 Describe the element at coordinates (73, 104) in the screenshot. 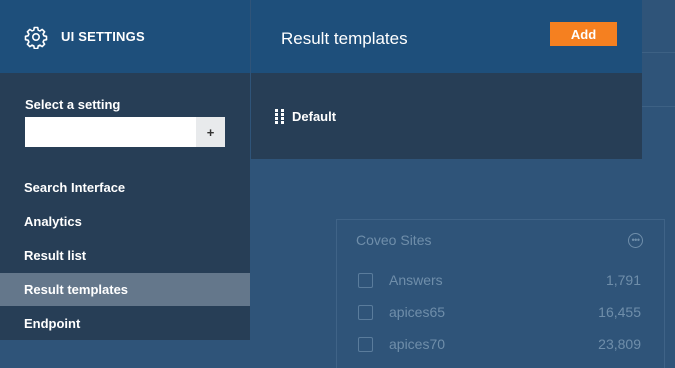

I see `select-setting-label: Select a setting` at that location.